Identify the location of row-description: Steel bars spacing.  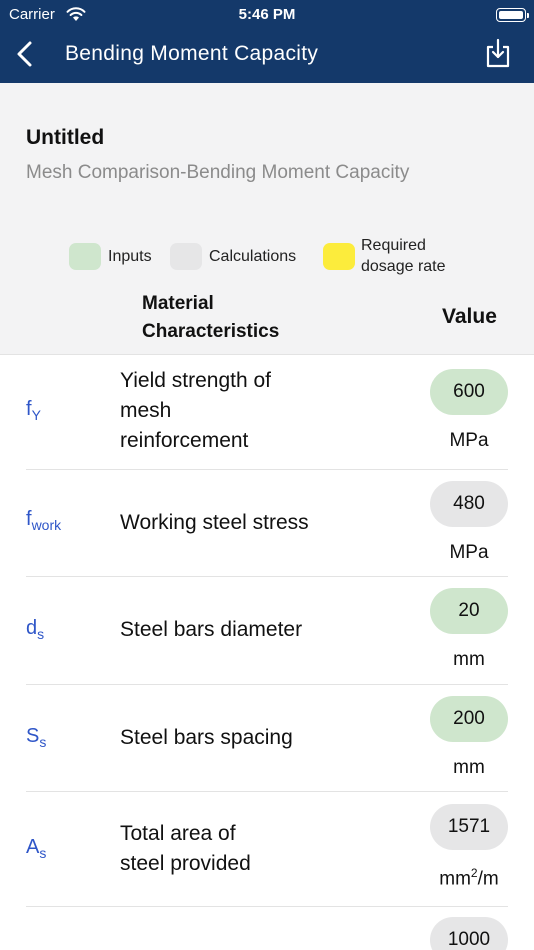
(206, 738).